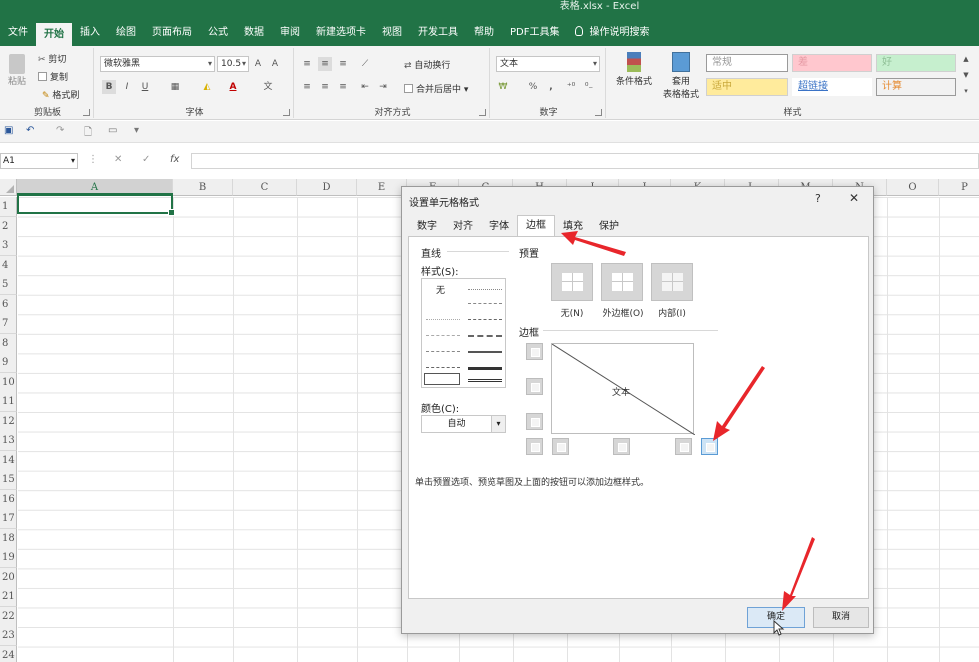 The width and height of the screenshot is (979, 662). Describe the element at coordinates (8, 441) in the screenshot. I see `row-header-13: 13` at that location.